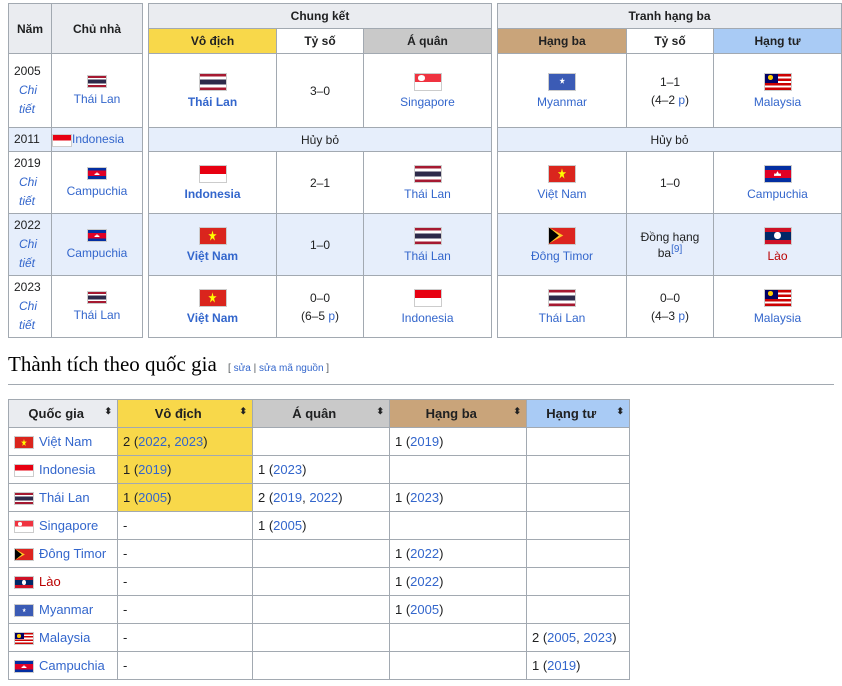  Describe the element at coordinates (562, 256) in the screenshot. I see `third-link: Đông Timor` at that location.